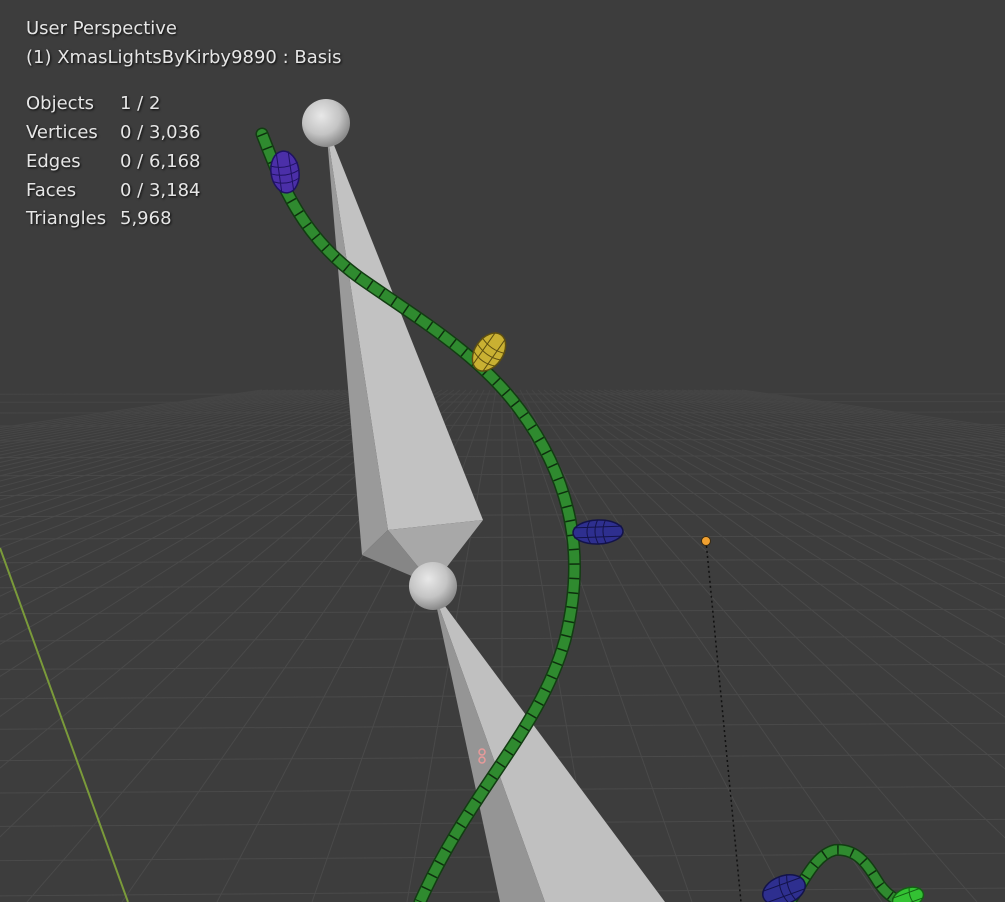  Describe the element at coordinates (723, 721) in the screenshot. I see `parent-relationship-line` at that location.